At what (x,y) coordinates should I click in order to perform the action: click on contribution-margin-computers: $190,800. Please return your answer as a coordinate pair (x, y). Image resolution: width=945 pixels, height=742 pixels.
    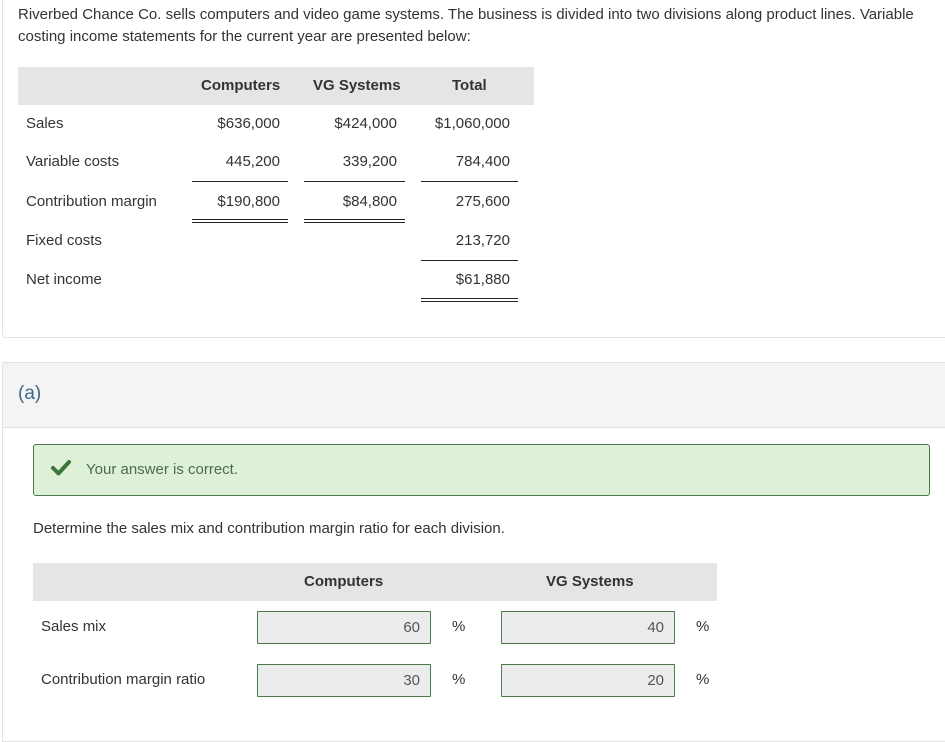
    Looking at the image, I should click on (248, 201).